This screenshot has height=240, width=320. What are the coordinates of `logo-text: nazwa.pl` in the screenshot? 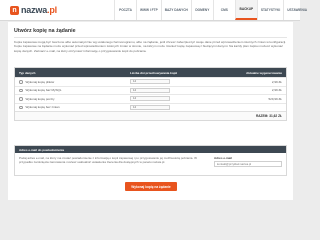 It's located at (39, 10).